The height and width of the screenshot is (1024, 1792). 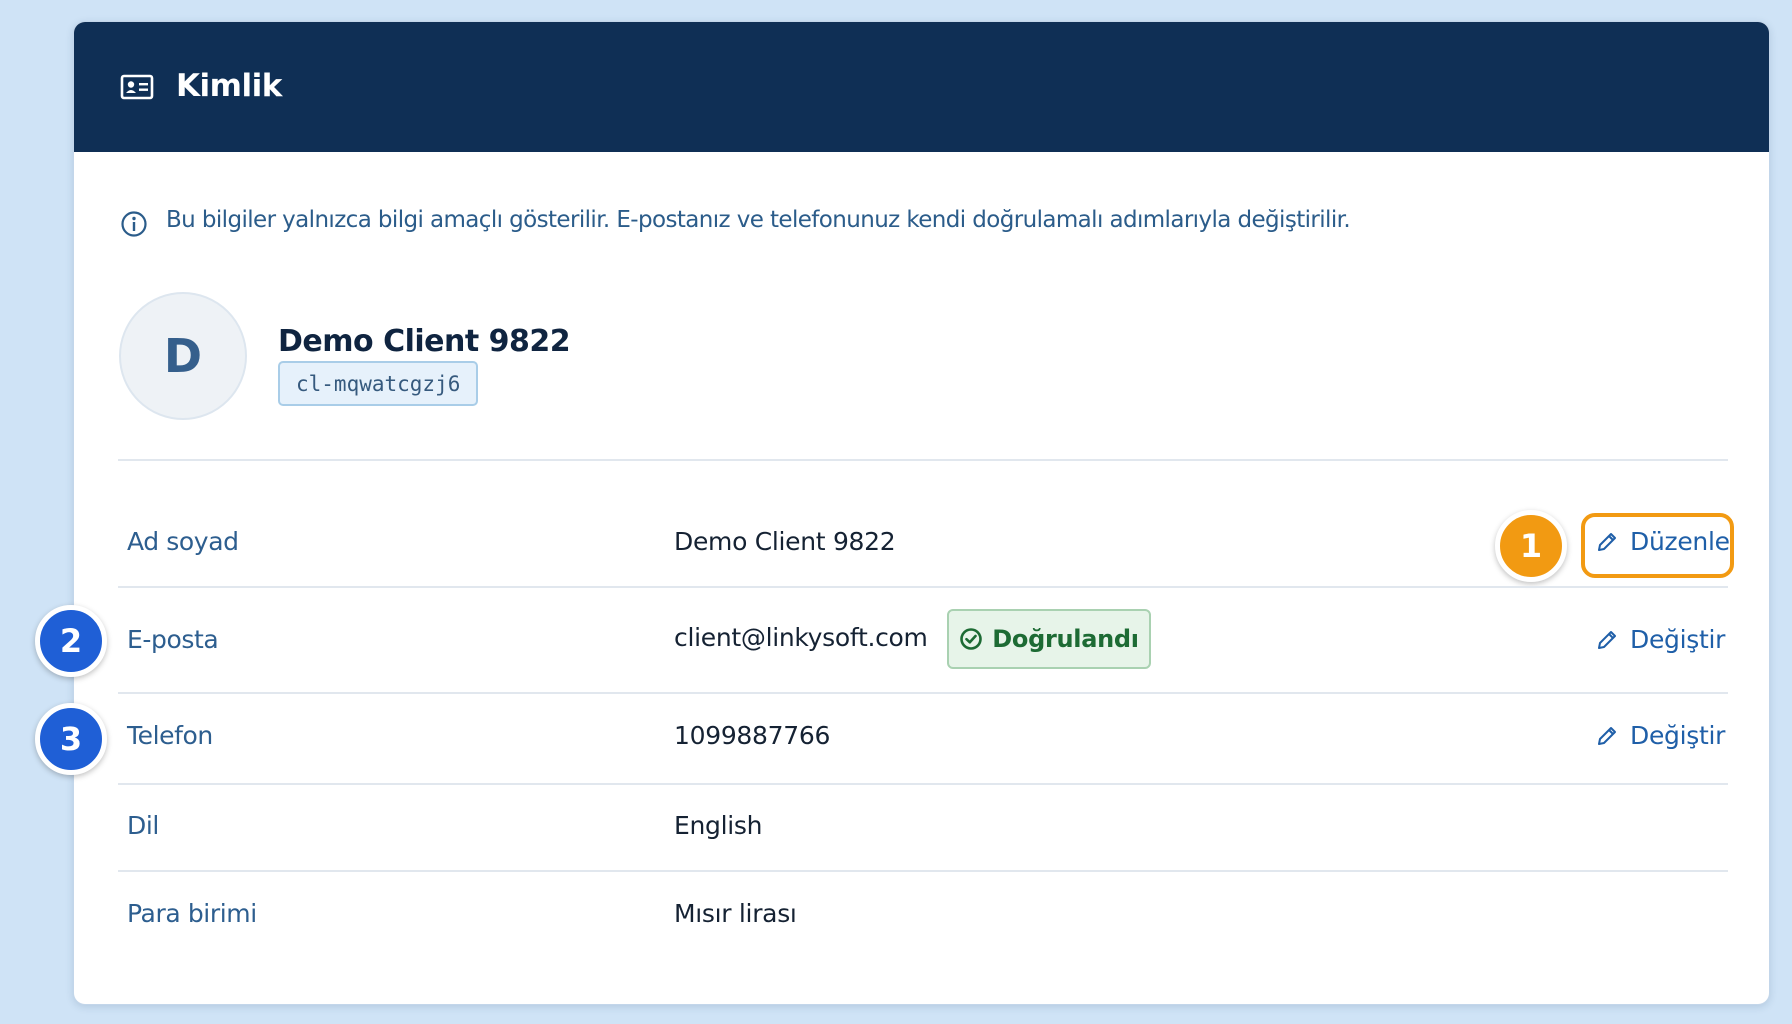 What do you see at coordinates (71, 641) in the screenshot?
I see `step-marker-2: 2` at bounding box center [71, 641].